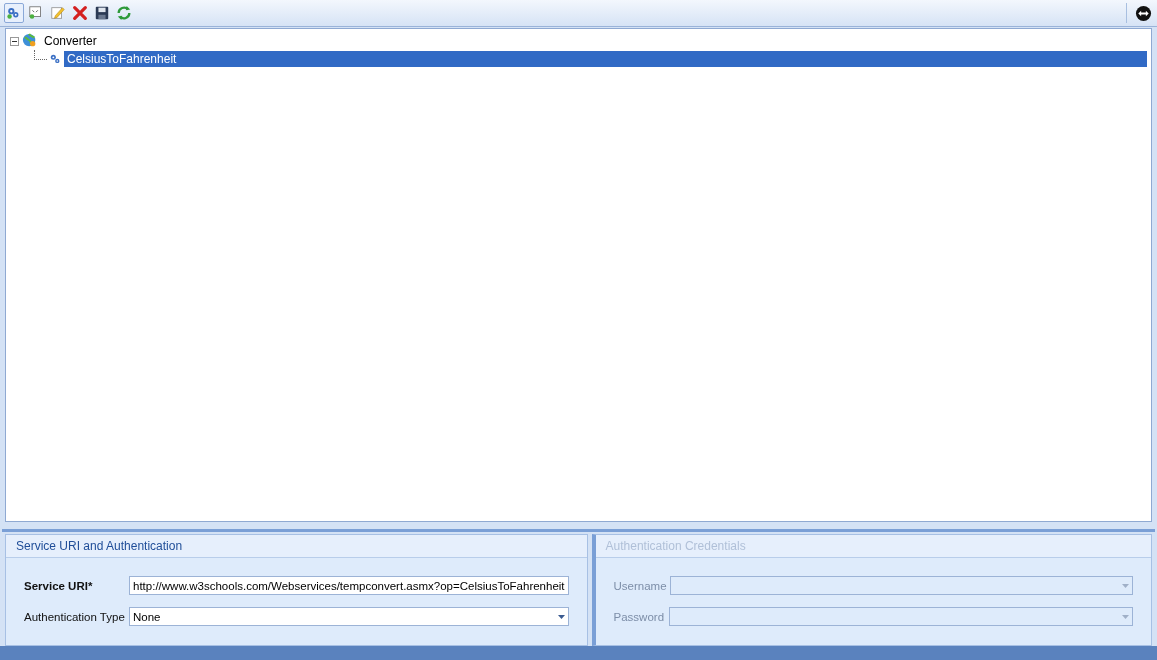  Describe the element at coordinates (605, 59) in the screenshot. I see `tree-item: CelsiusToFahrenheit` at that location.